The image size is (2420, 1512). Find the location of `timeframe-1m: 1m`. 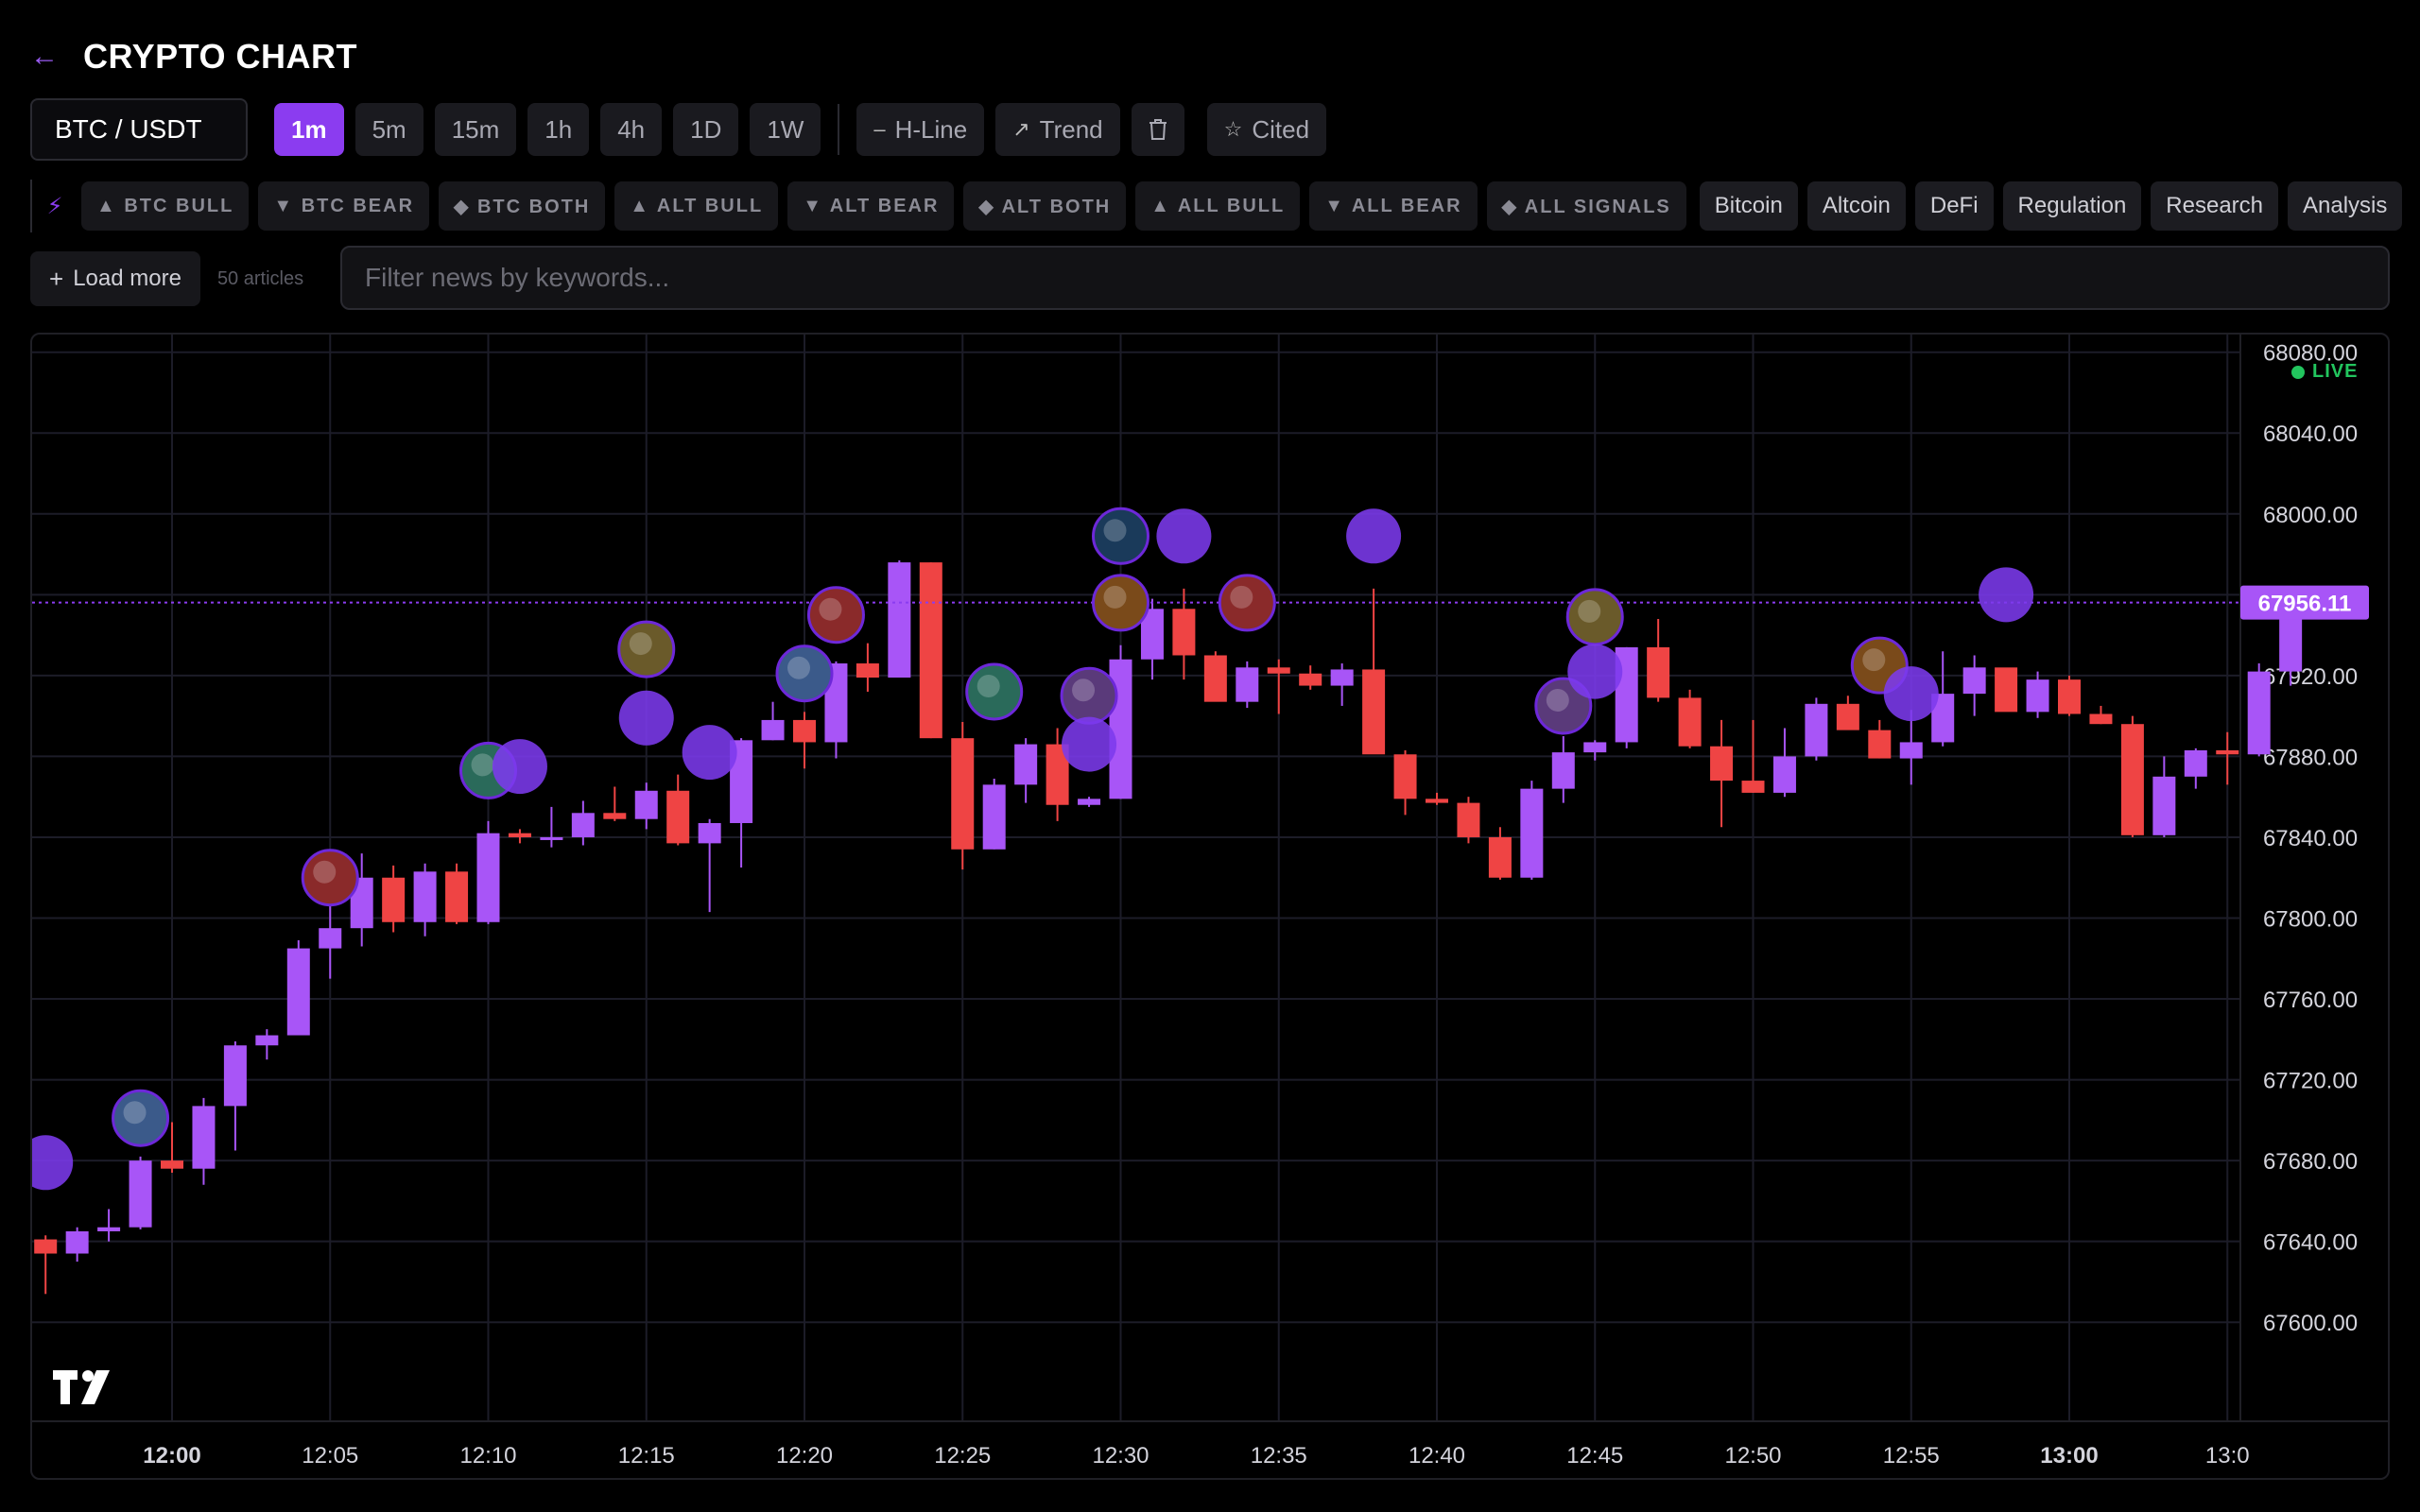

timeframe-1m: 1m is located at coordinates (309, 129).